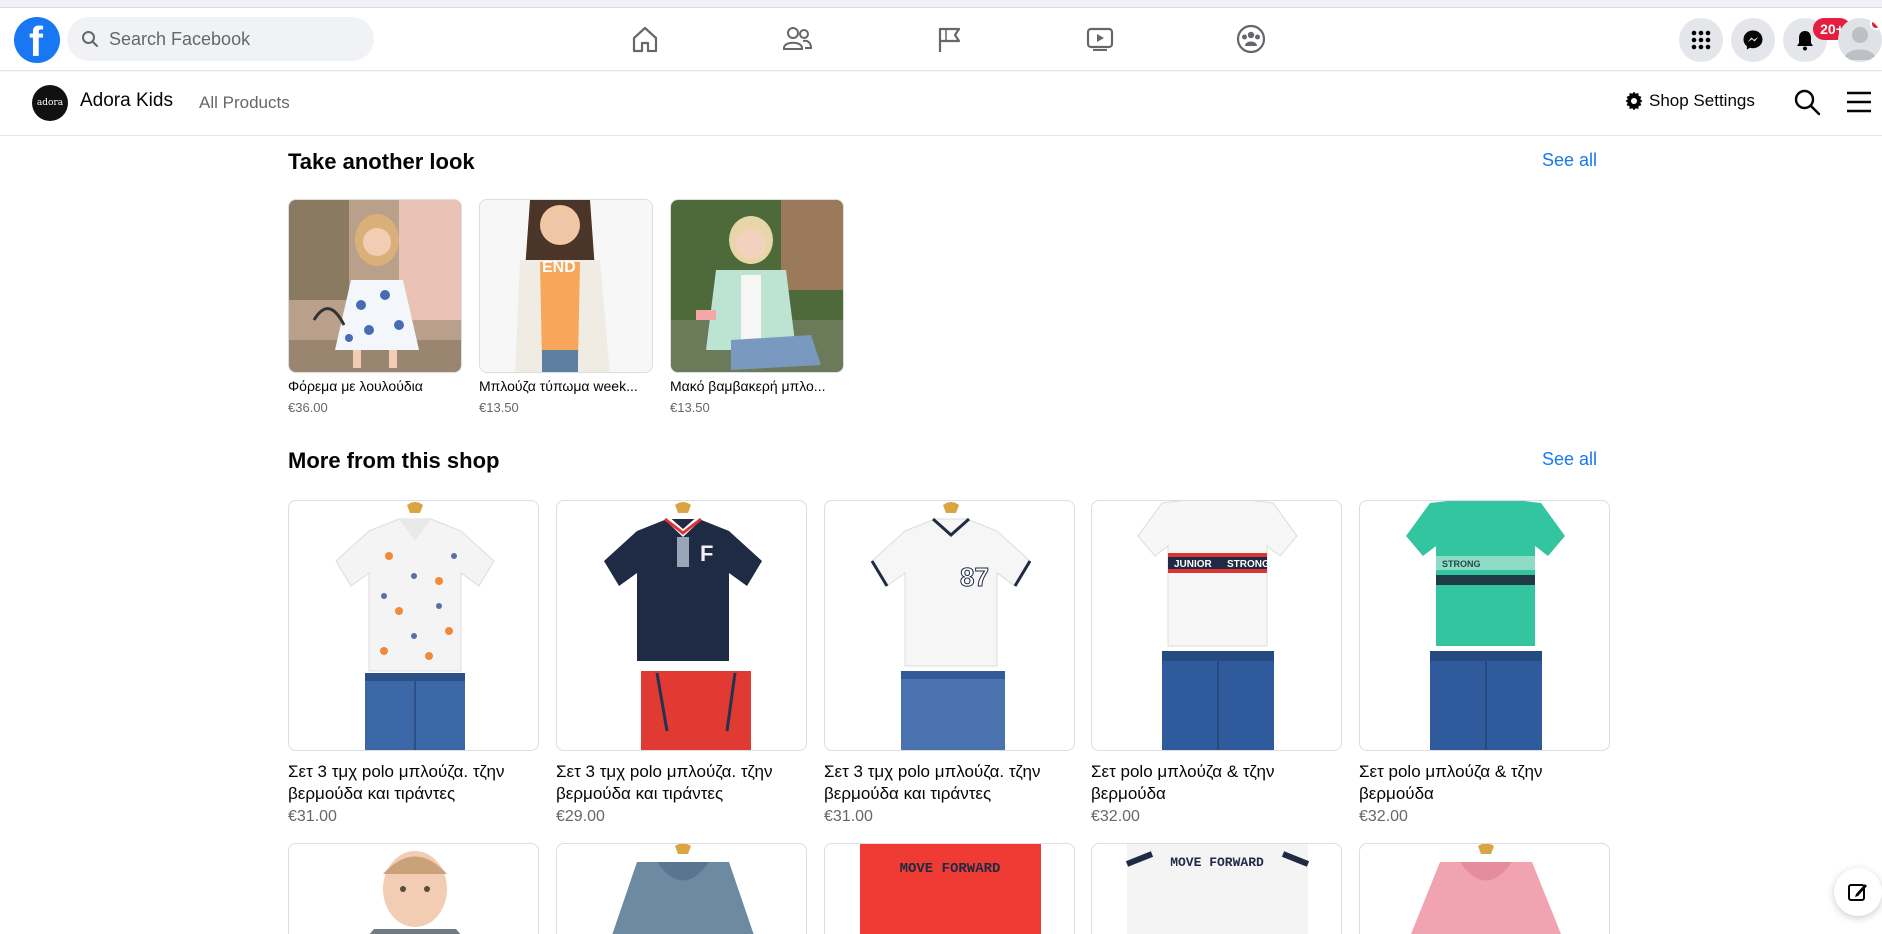 This screenshot has width=1882, height=934. Describe the element at coordinates (1484, 625) in the screenshot. I see `product-photo: STRONG` at that location.